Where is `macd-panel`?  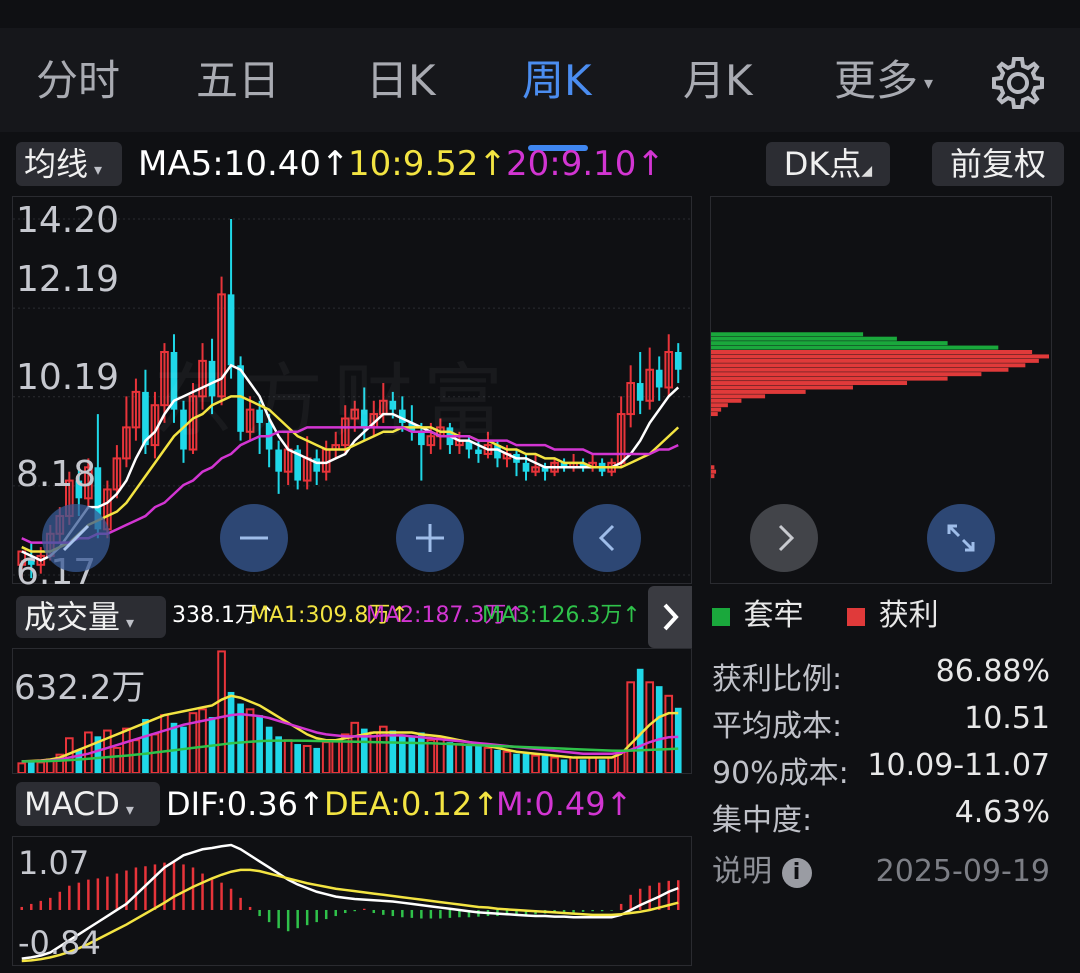 macd-panel is located at coordinates (352, 901).